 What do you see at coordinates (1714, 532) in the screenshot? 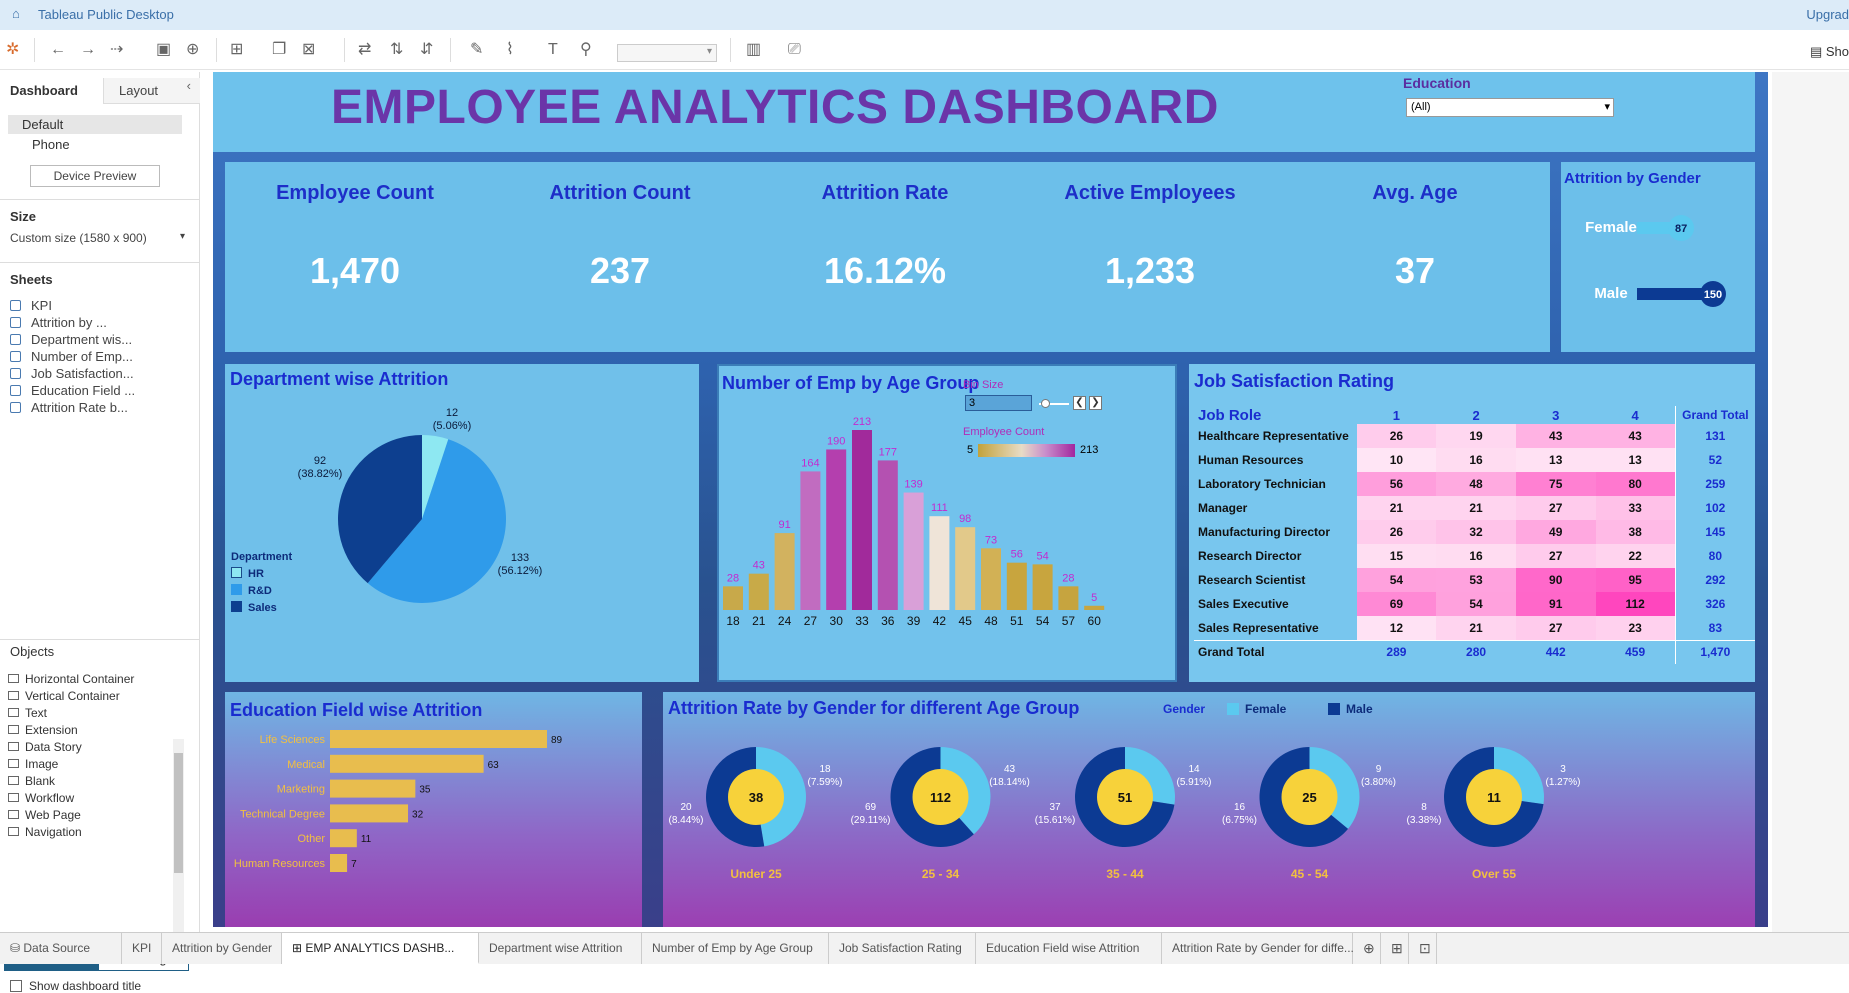
I see `row-total-cell: 145` at bounding box center [1714, 532].